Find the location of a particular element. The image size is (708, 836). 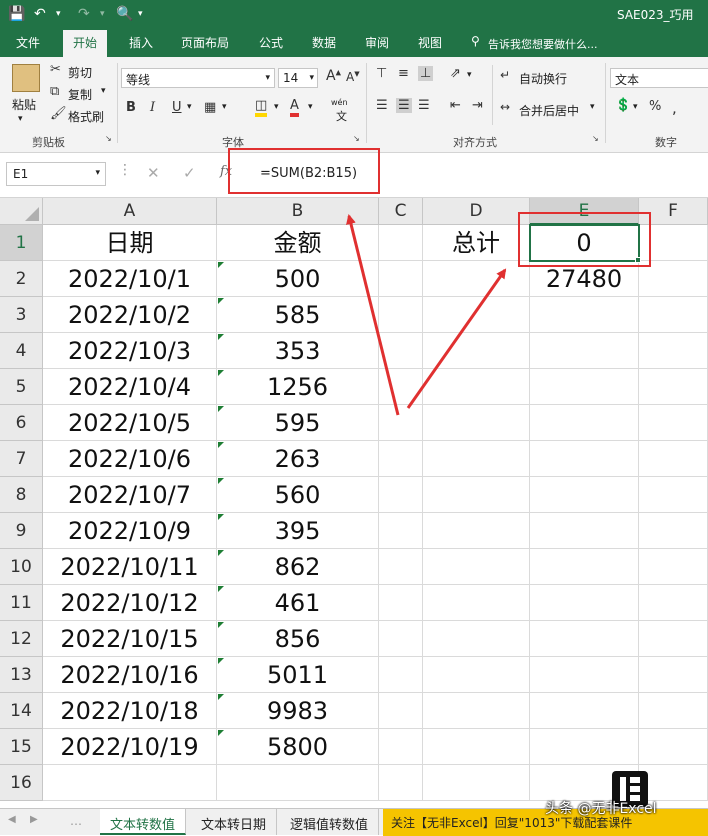

watermark-text: 头条 @无非Excel is located at coordinates (601, 809).